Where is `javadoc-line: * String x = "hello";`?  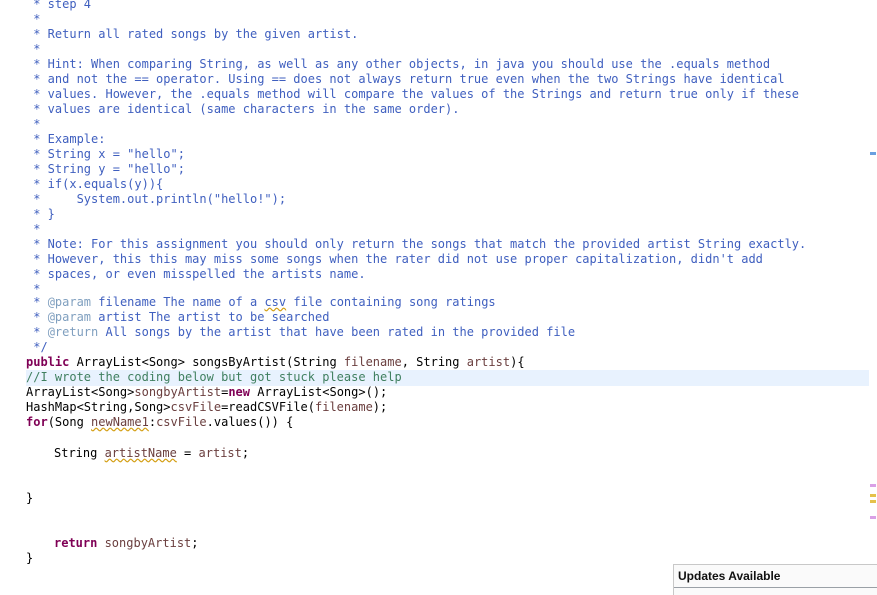
javadoc-line: * String x = "hello"; is located at coordinates (105, 154).